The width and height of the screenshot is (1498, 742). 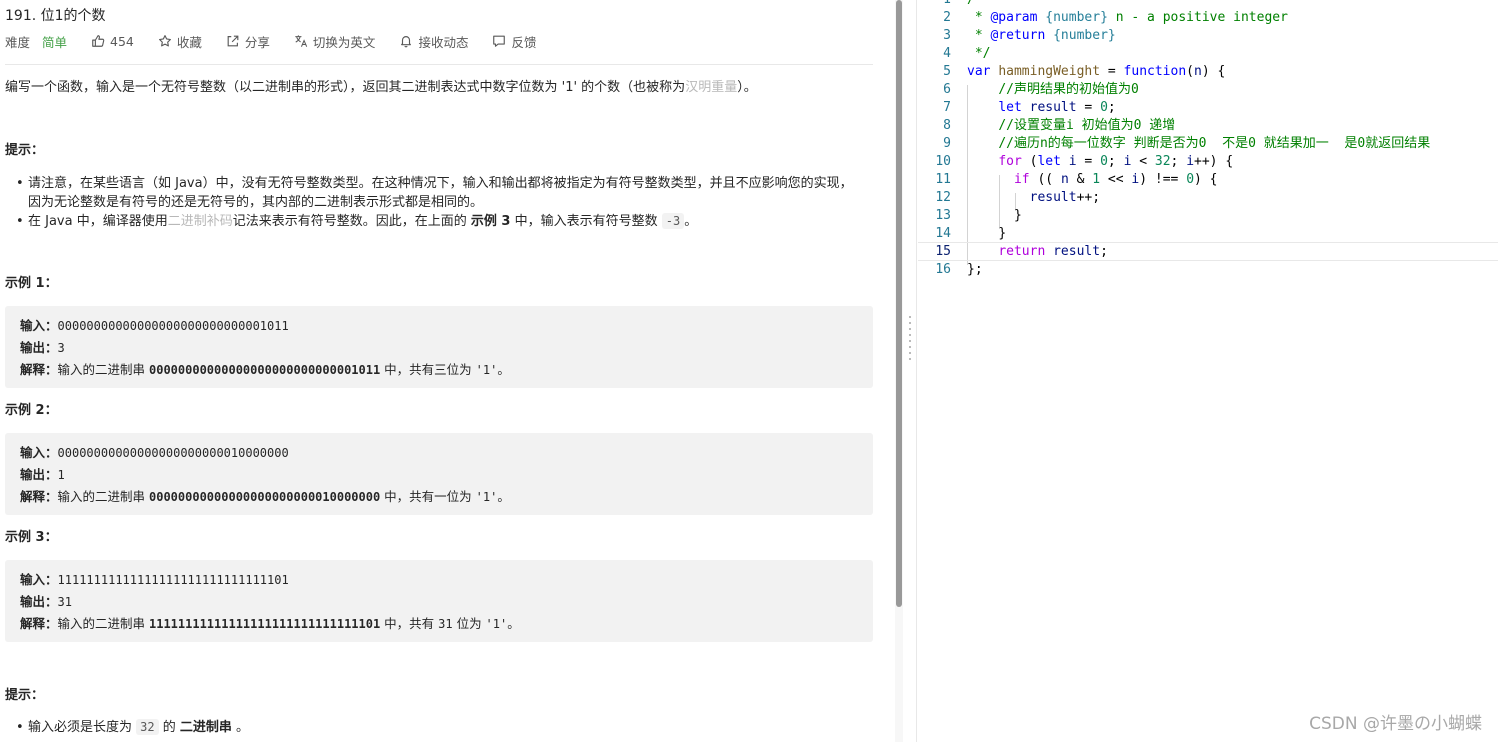 What do you see at coordinates (31, 283) in the screenshot?
I see `example-1-heading: 示例 1：` at bounding box center [31, 283].